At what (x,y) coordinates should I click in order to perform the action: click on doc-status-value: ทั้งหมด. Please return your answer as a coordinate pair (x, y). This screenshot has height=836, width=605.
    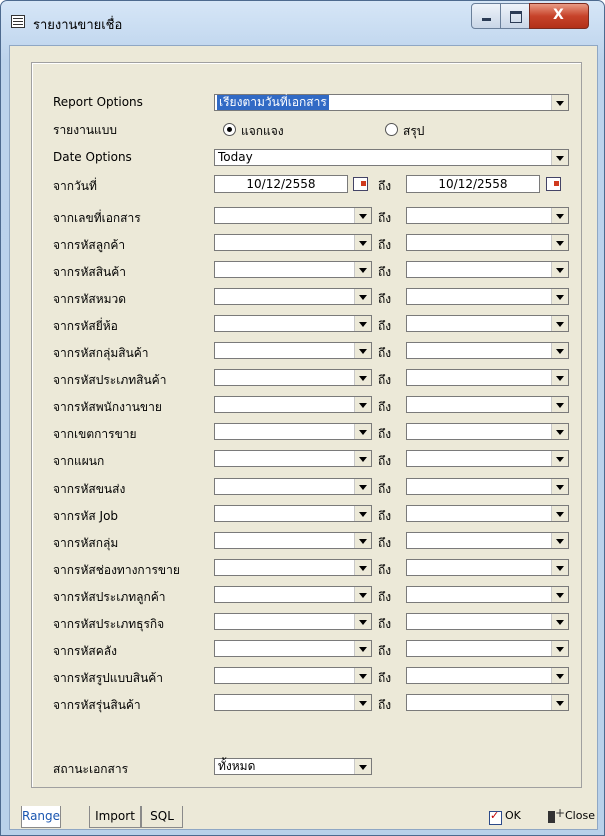
    Looking at the image, I should click on (237, 766).